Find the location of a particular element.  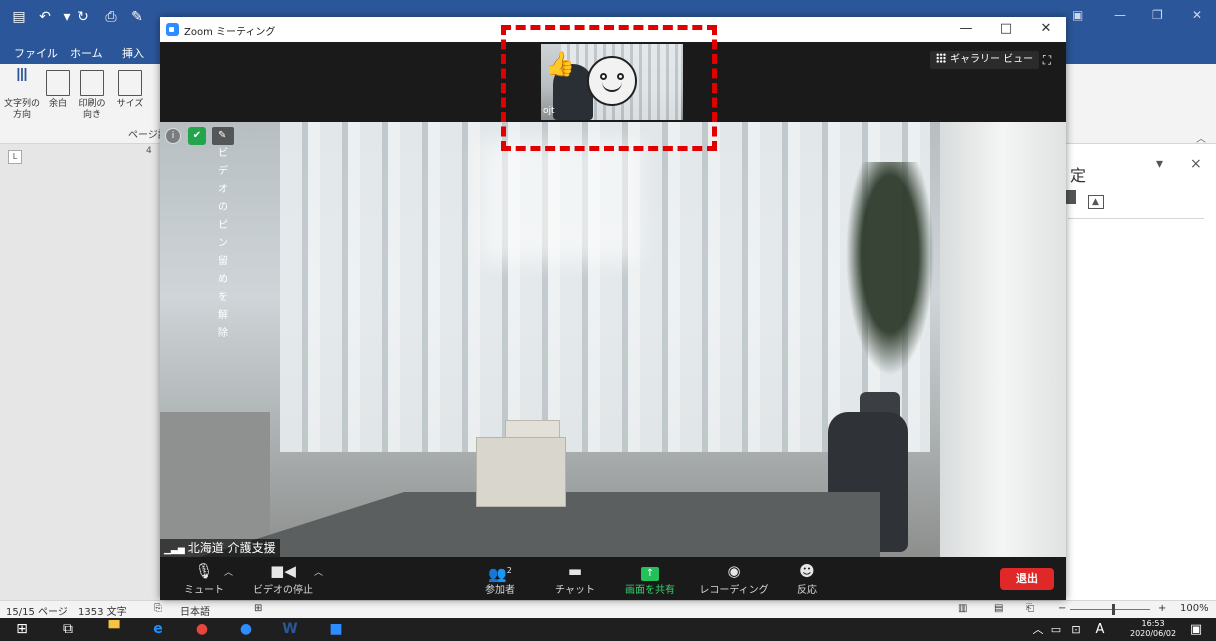

speaker-icon: ⊡ is located at coordinates (1076, 629).